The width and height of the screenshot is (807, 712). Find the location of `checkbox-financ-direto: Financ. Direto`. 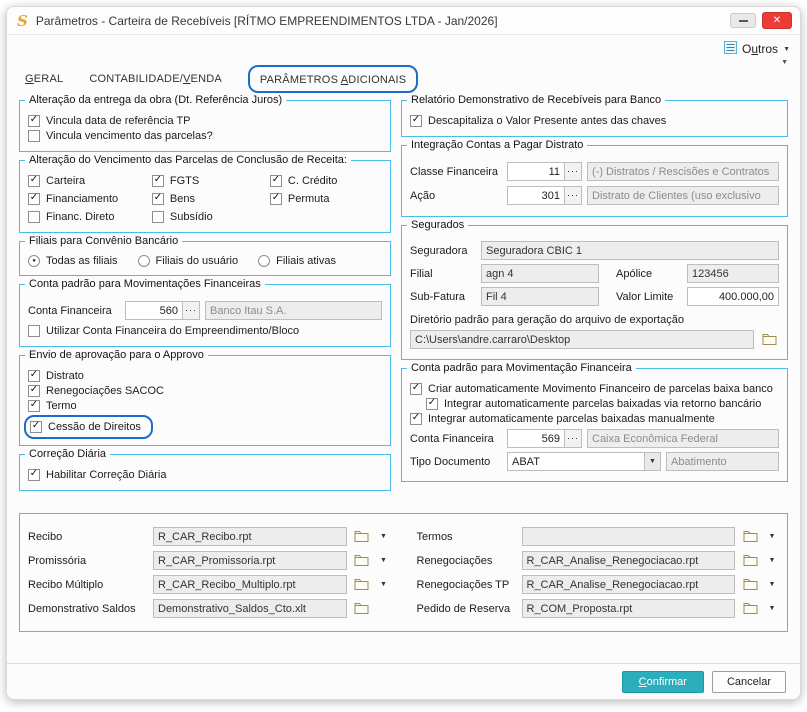

checkbox-financ-direto: Financ. Direto is located at coordinates (90, 217).